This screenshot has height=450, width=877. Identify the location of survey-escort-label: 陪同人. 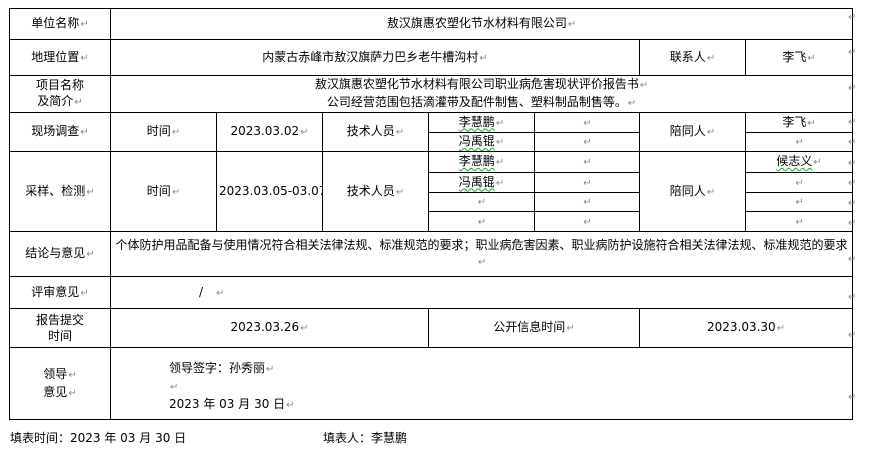
(687, 131).